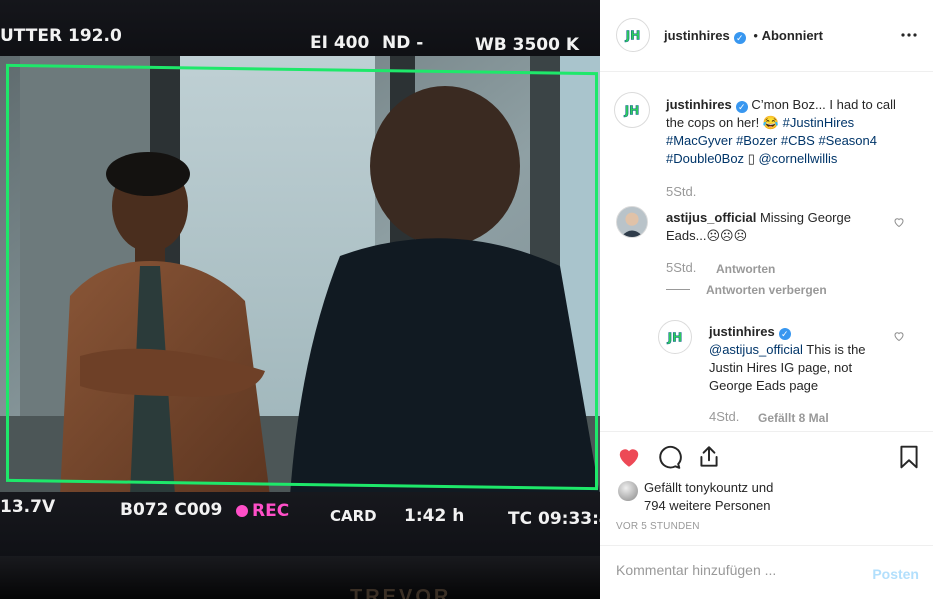  What do you see at coordinates (665, 487) in the screenshot?
I see `likes-prefix: Gefällt` at bounding box center [665, 487].